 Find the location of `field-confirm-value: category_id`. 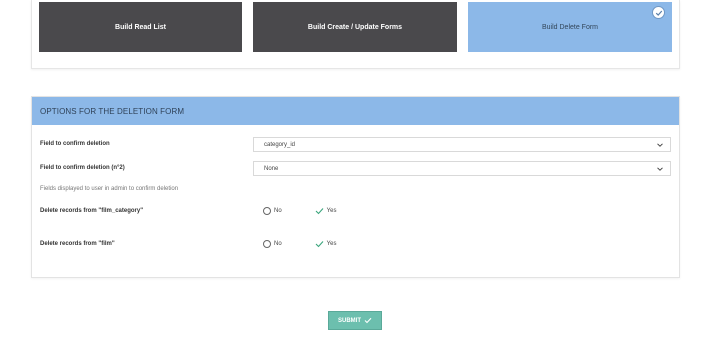

field-confirm-value: category_id is located at coordinates (280, 144).